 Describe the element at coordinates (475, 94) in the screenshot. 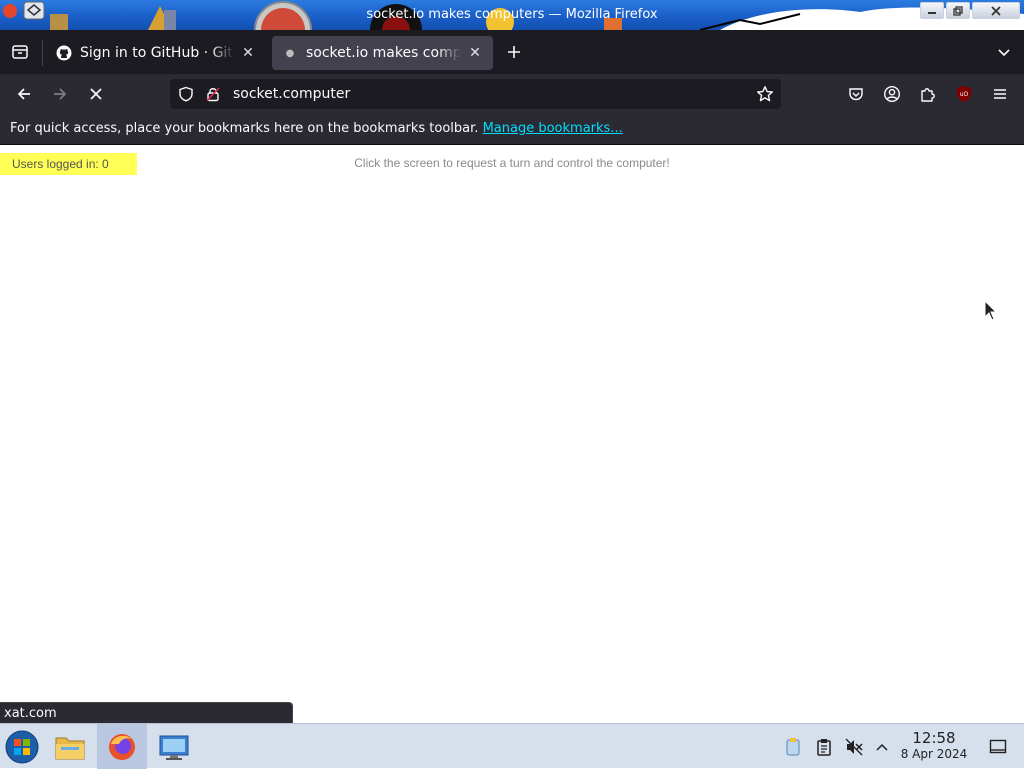

I see `url-bar: socket.computer` at that location.